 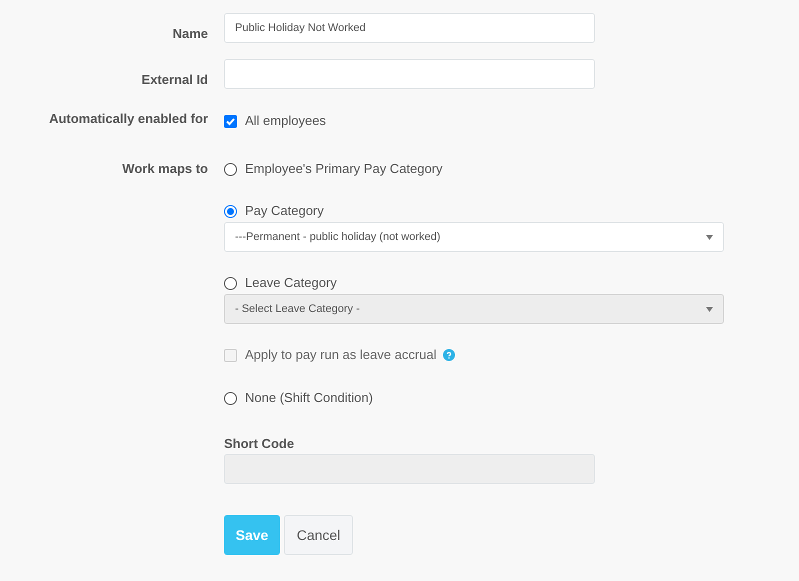 I want to click on option-label: Pay Category, so click(x=284, y=211).